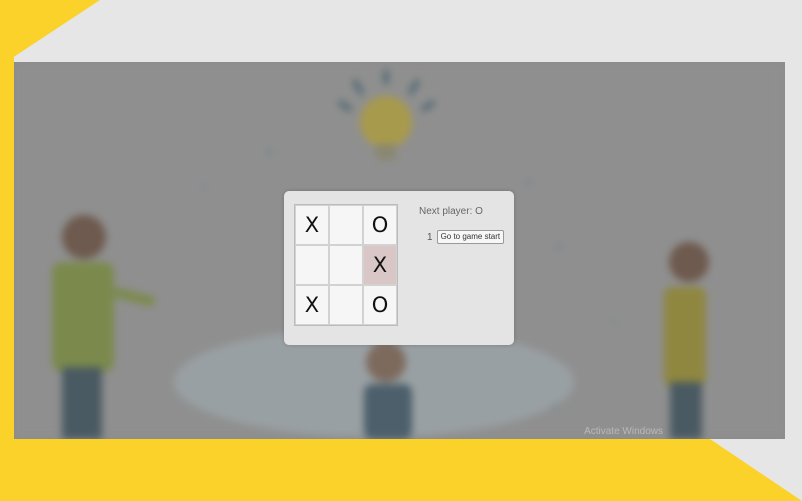 This screenshot has height=501, width=802. What do you see at coordinates (312, 305) in the screenshot?
I see `board-cell-6: X` at bounding box center [312, 305].